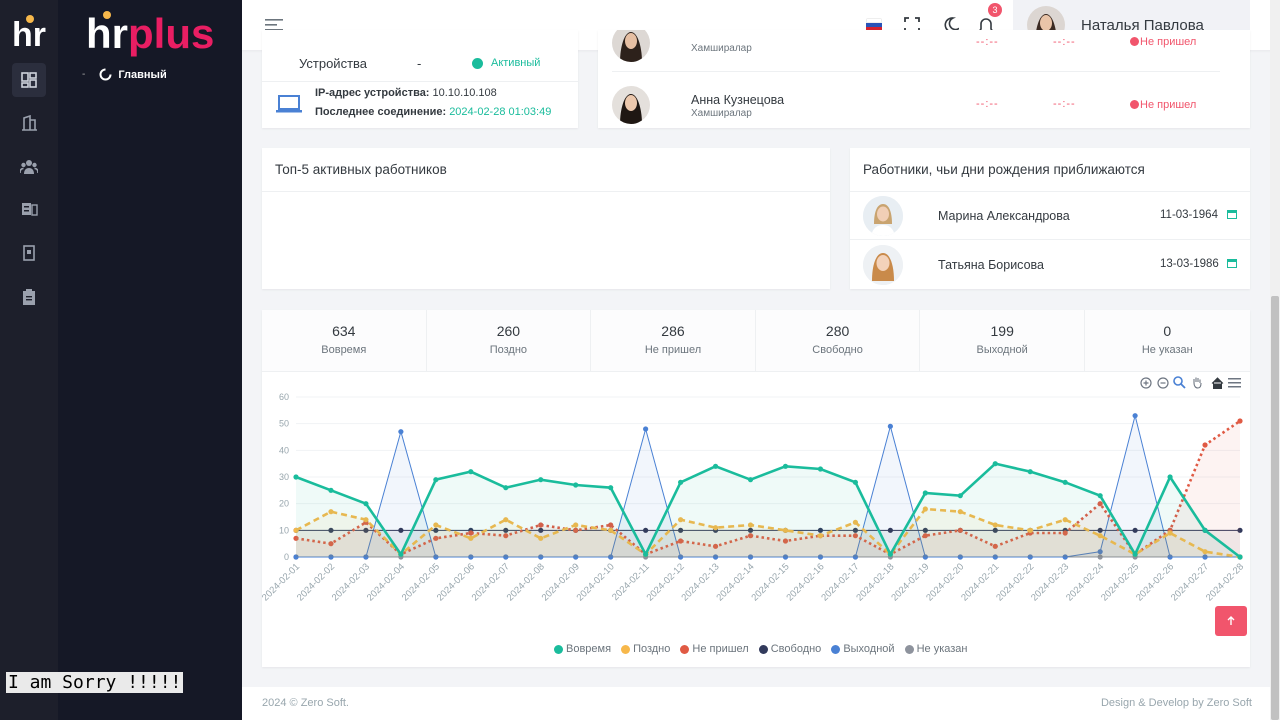 The image size is (1280, 720). What do you see at coordinates (284, 397) in the screenshot?
I see `y-tick-label: 60` at bounding box center [284, 397].